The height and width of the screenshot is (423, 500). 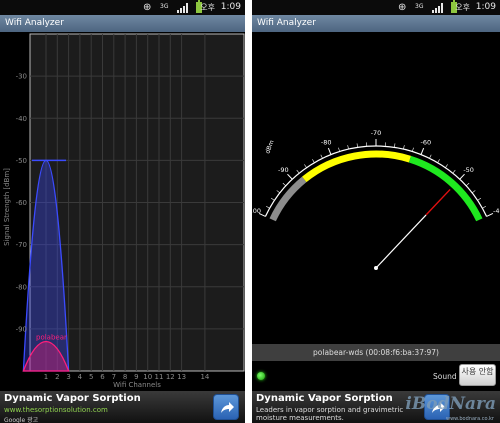 What do you see at coordinates (21, 329) in the screenshot?
I see `y-tick-label: -90` at bounding box center [21, 329].